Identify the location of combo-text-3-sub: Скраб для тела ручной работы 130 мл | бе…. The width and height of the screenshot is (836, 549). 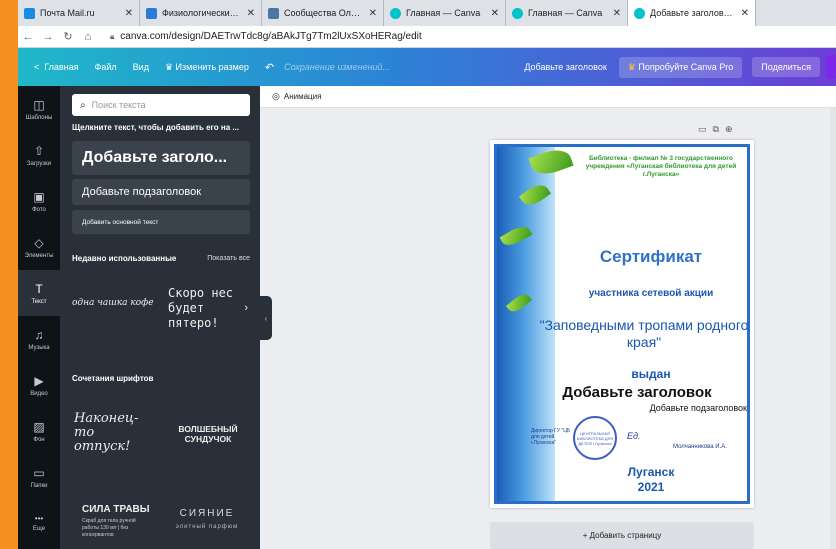
(109, 528).